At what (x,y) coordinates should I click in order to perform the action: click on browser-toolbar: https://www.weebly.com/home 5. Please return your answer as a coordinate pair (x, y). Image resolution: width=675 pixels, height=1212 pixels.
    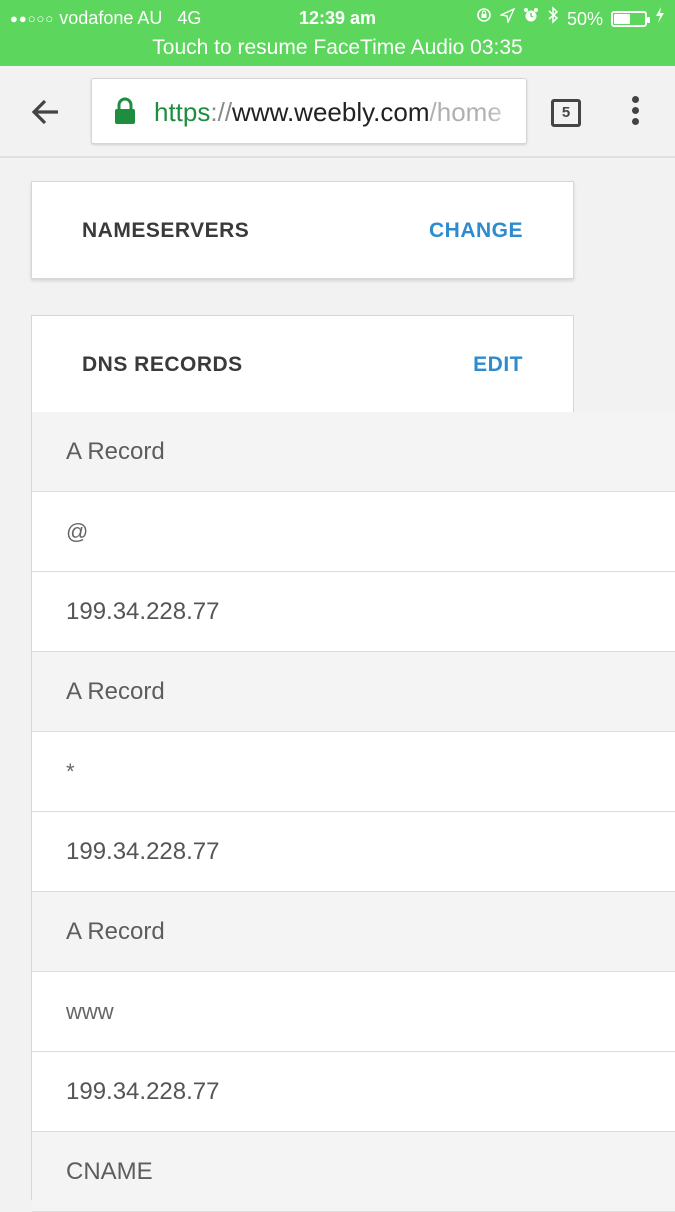
    Looking at the image, I should click on (337, 112).